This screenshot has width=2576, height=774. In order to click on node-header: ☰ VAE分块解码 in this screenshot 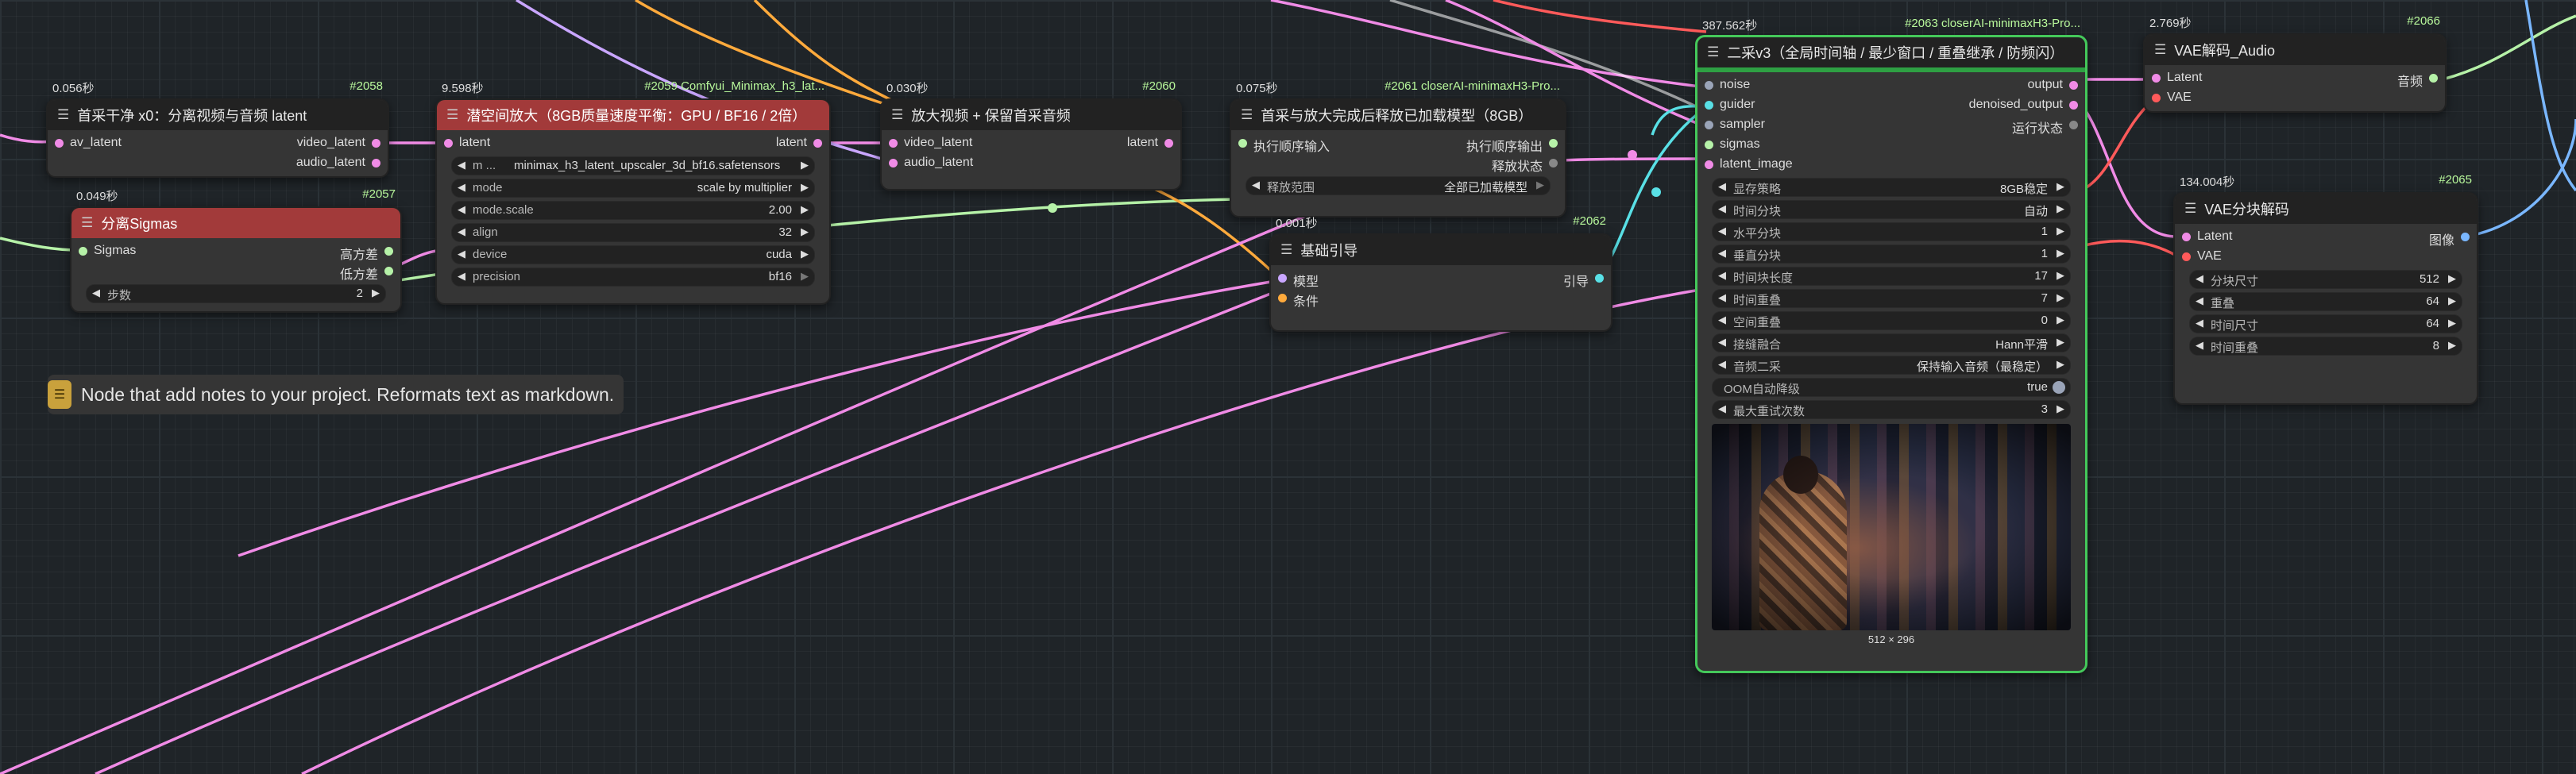, I will do `click(2326, 209)`.